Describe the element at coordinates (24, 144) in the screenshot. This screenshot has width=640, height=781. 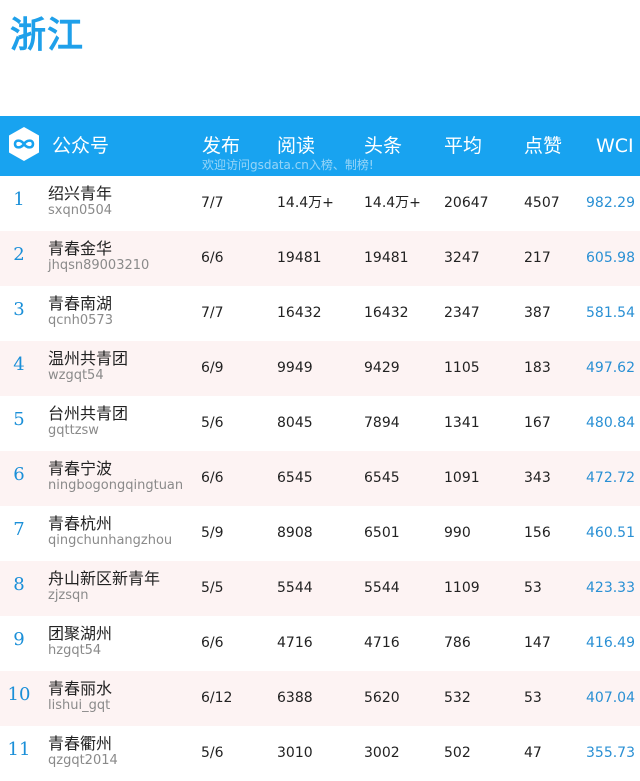
I see `infinity-logo-icon` at that location.